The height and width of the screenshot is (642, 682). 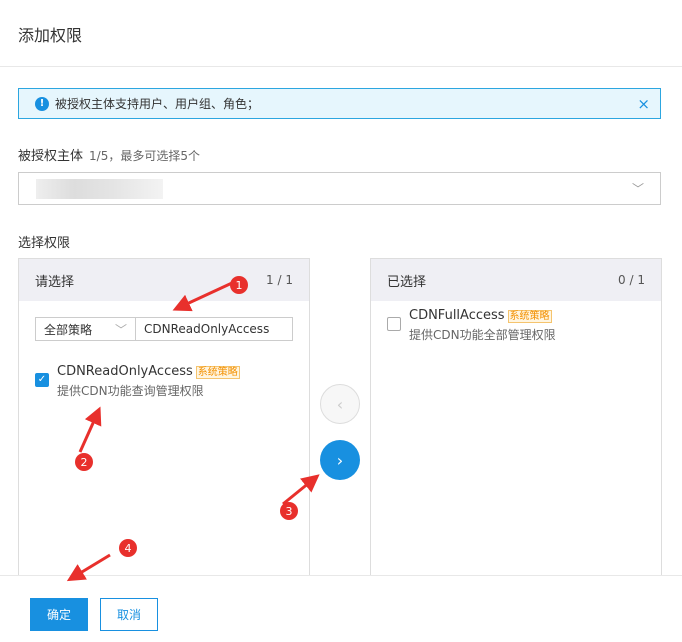 What do you see at coordinates (125, 371) in the screenshot?
I see `policy-name: CDNReadOnlyAccess` at bounding box center [125, 371].